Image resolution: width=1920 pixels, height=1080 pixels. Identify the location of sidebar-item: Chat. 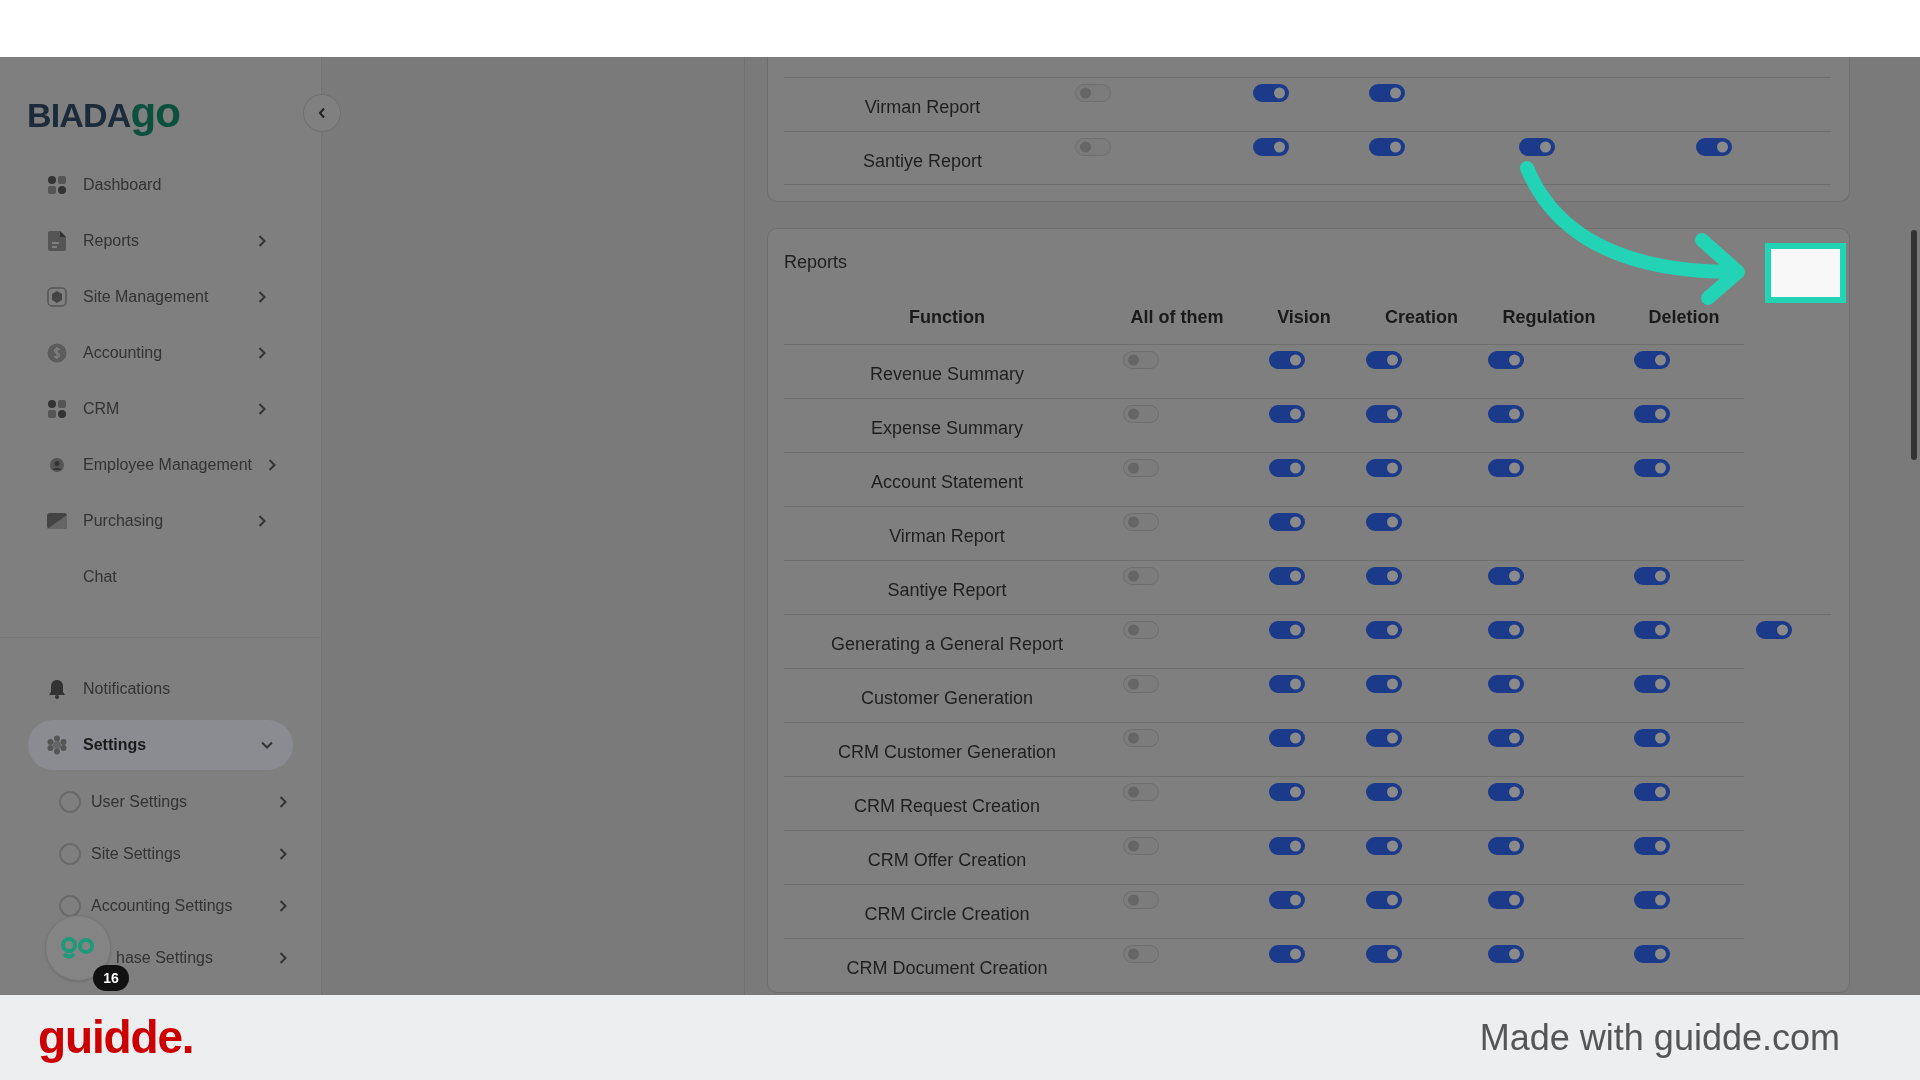
(160, 577).